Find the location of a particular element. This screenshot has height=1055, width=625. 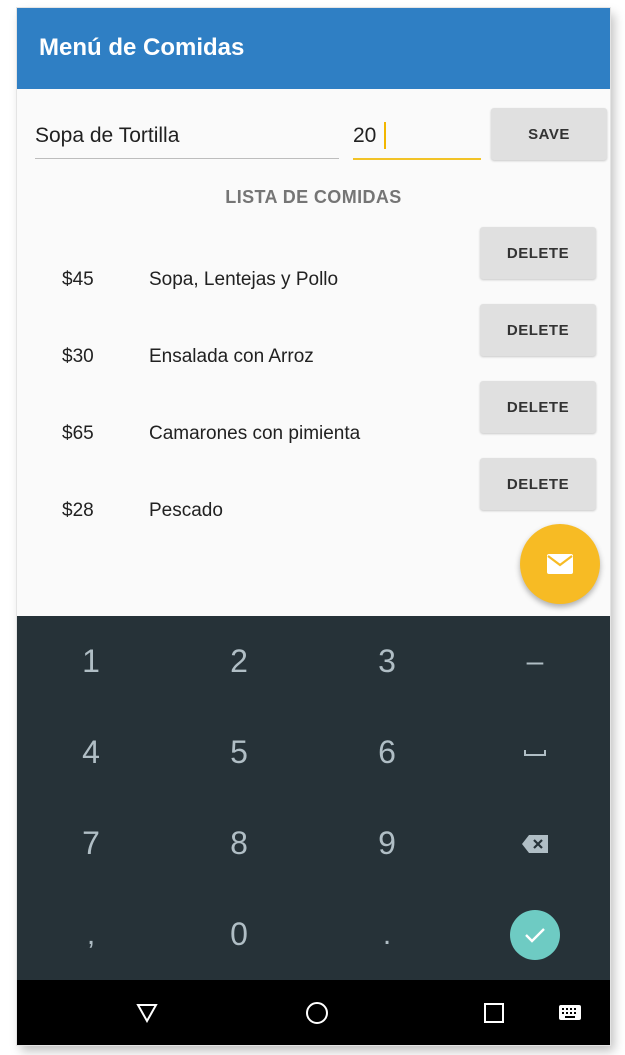

app-title: Menú de Comidas is located at coordinates (142, 47).